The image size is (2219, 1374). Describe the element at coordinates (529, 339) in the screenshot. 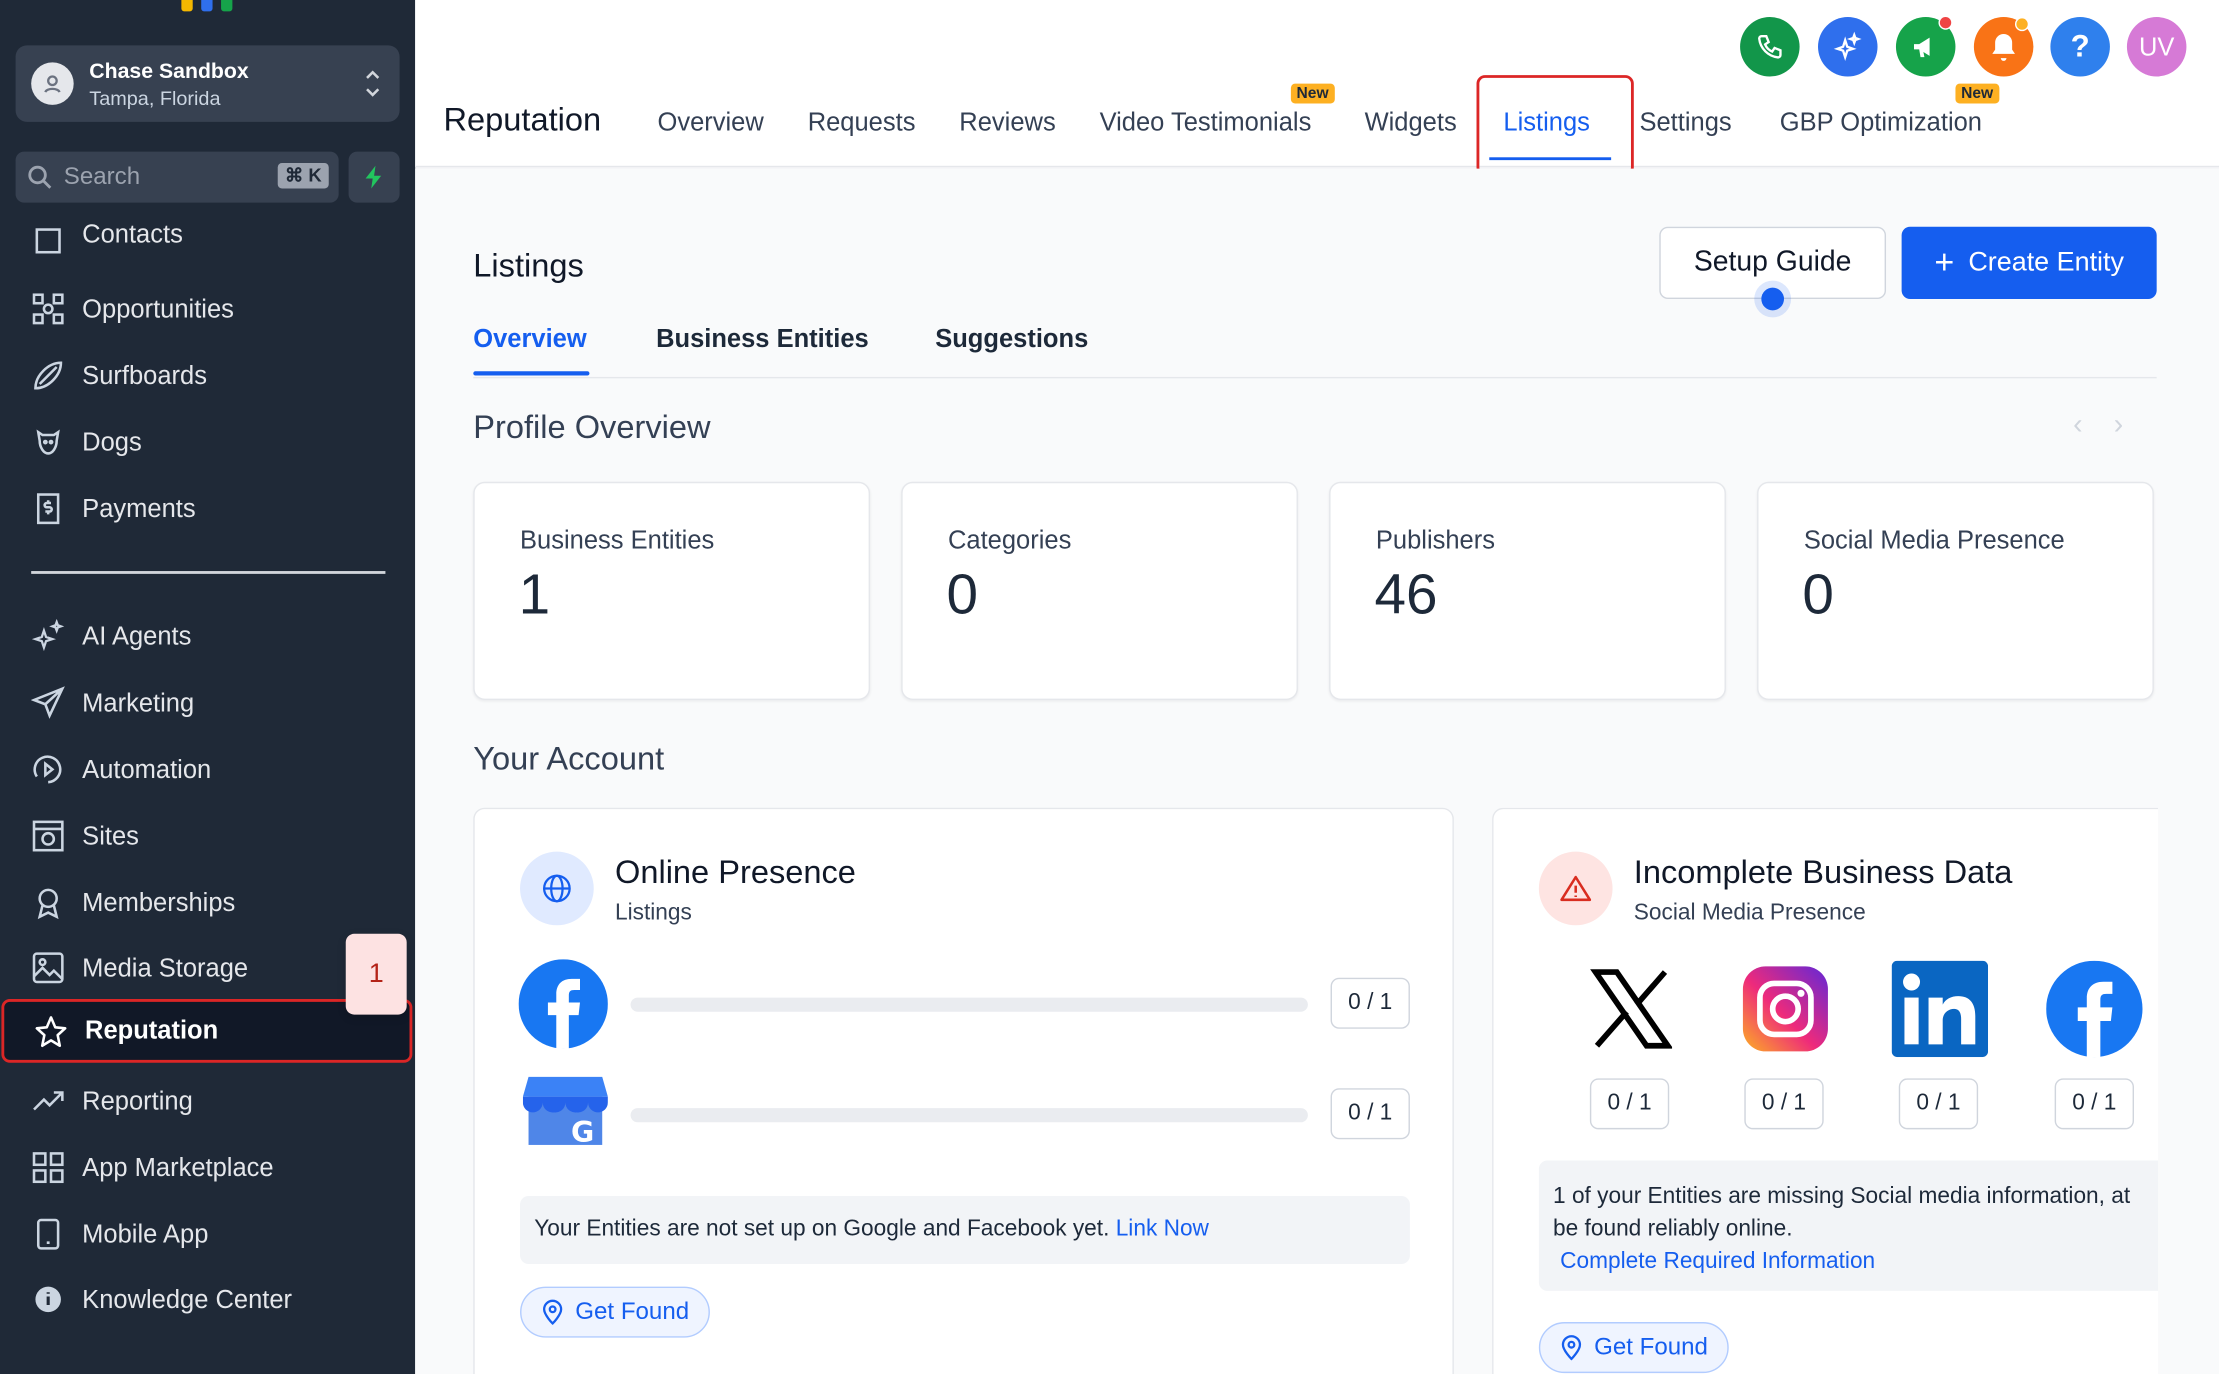

I see `subtab-overview: Overview` at that location.